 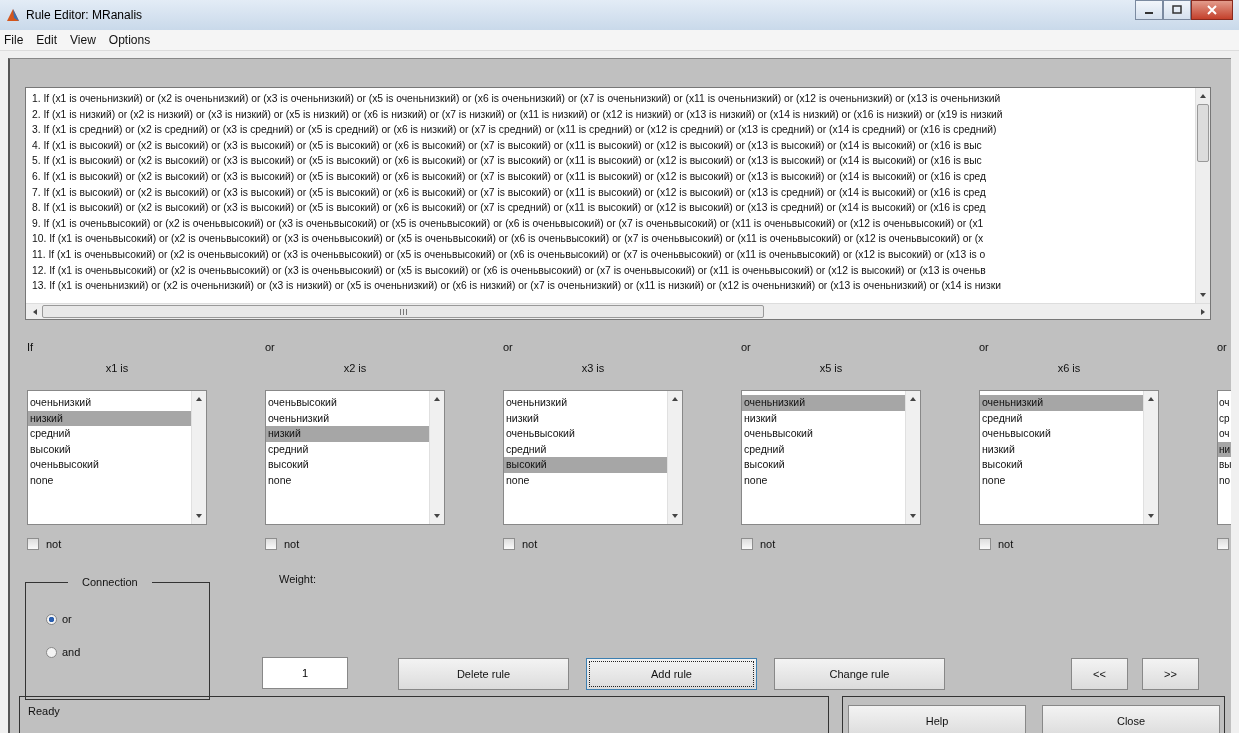 I want to click on rule-text: 9. If (x1 is оченьвысокий) or (x2 is оченьвысокий) or (x3 is оченьвысокий) or (x5 is оченьвысокий) or (x6 is оченьвысокий) or (x7 is оченьвысокий) or (x11 is оченьвысокий) or (x12 is оченьвысокий) or (x1, so click(x=613, y=223).